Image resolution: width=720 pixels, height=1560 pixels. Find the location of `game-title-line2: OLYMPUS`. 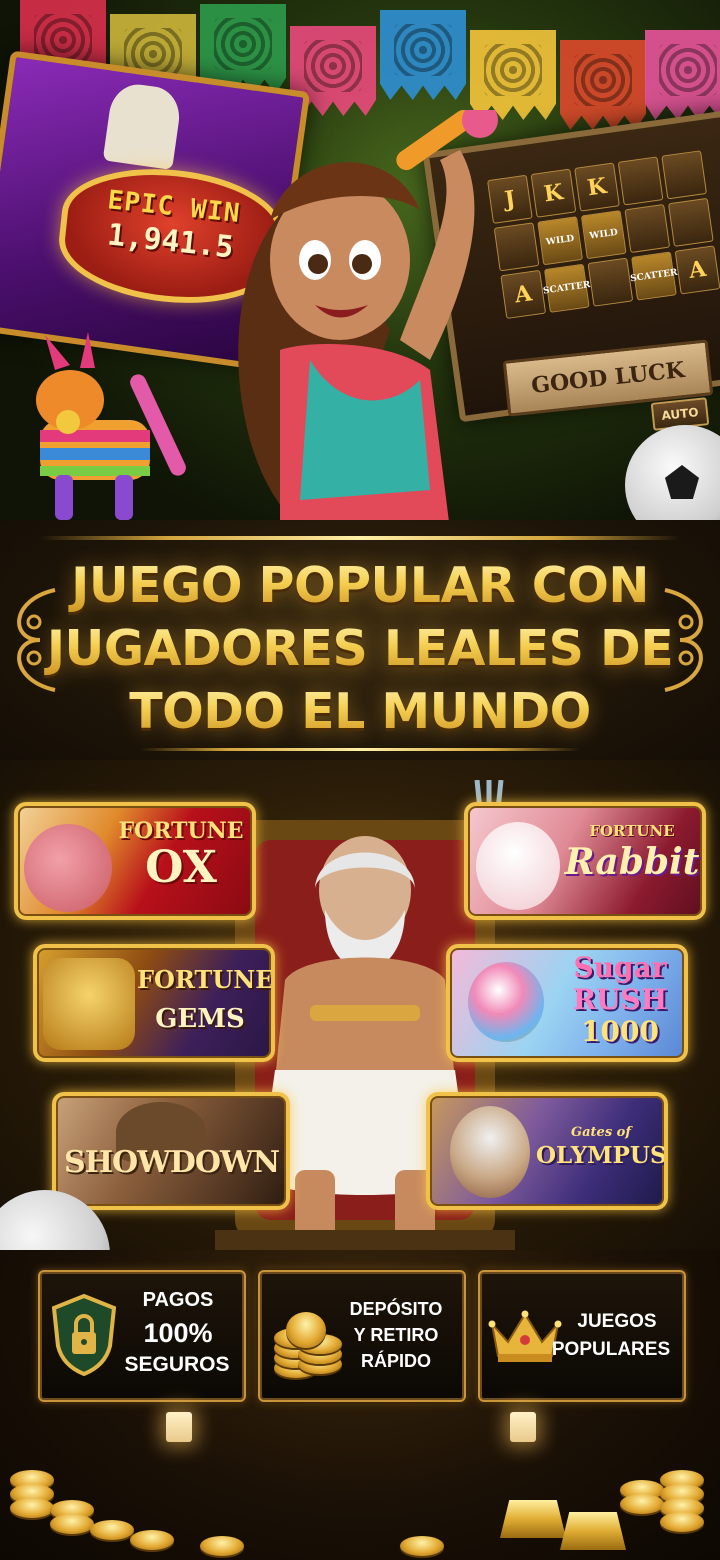

game-title-line2: OLYMPUS is located at coordinates (601, 1155).